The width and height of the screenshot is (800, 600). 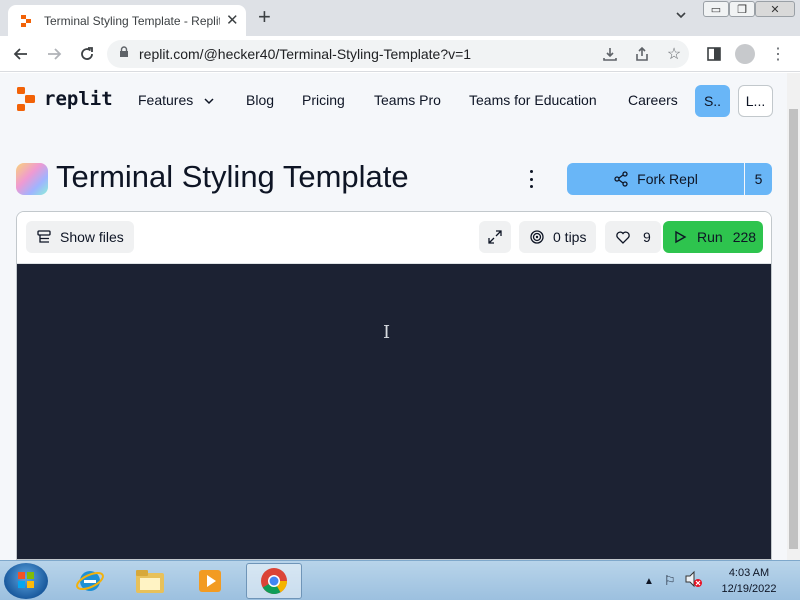 I want to click on fullscreen-button, so click(x=495, y=237).